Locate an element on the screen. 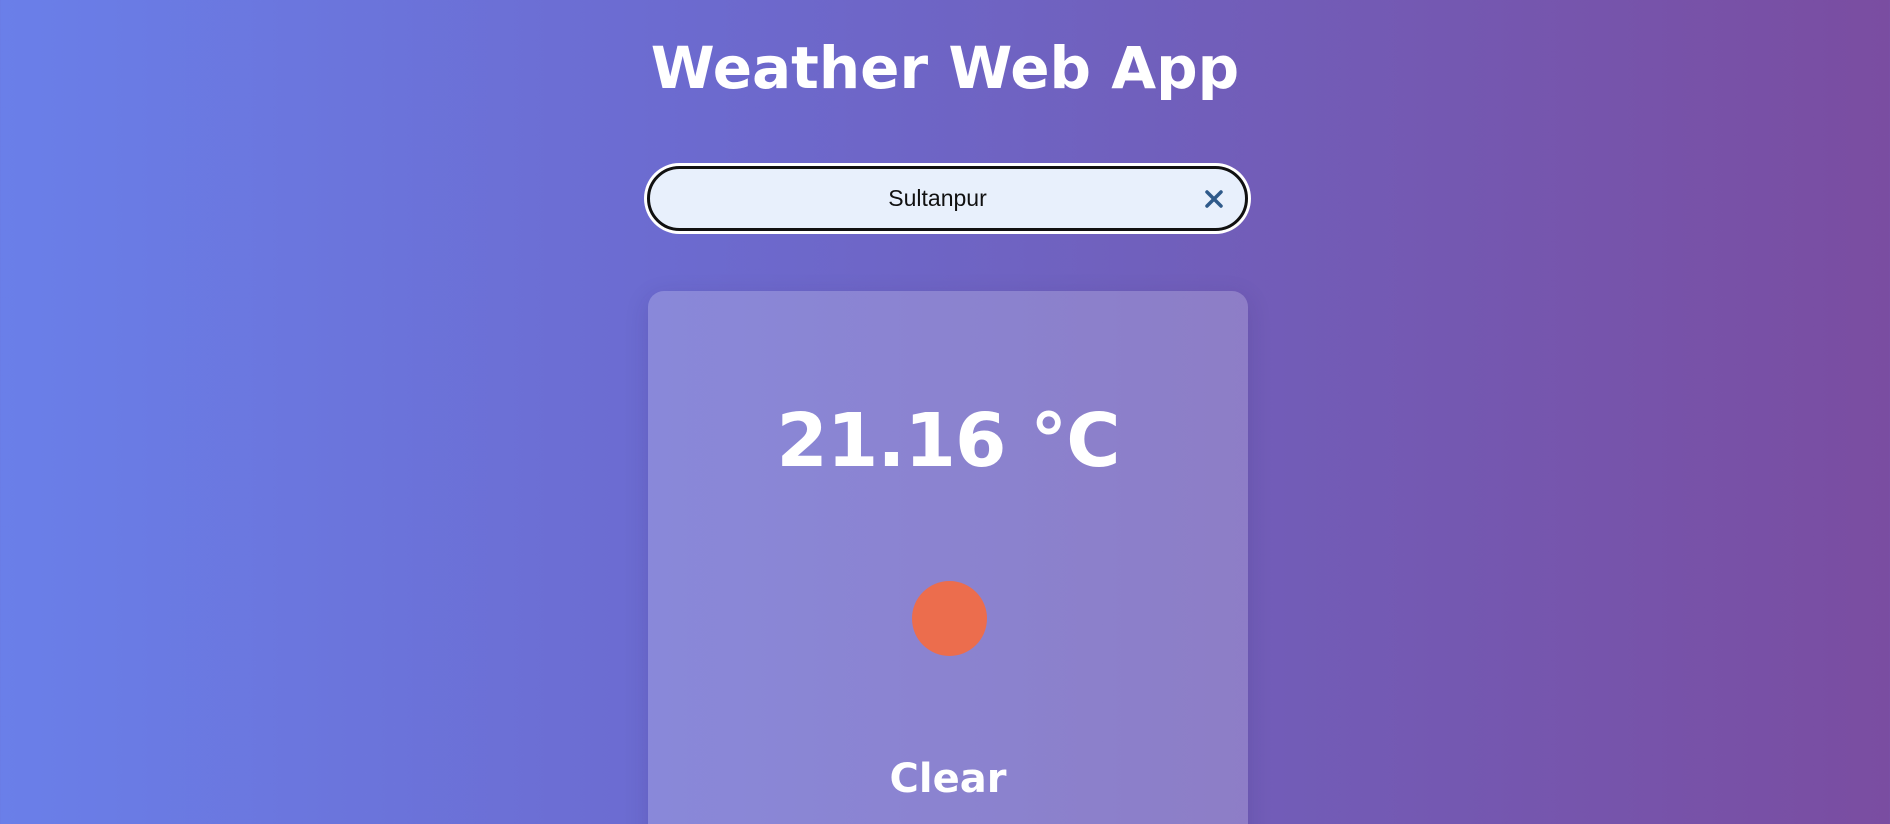  search-field-frame is located at coordinates (947, 198).